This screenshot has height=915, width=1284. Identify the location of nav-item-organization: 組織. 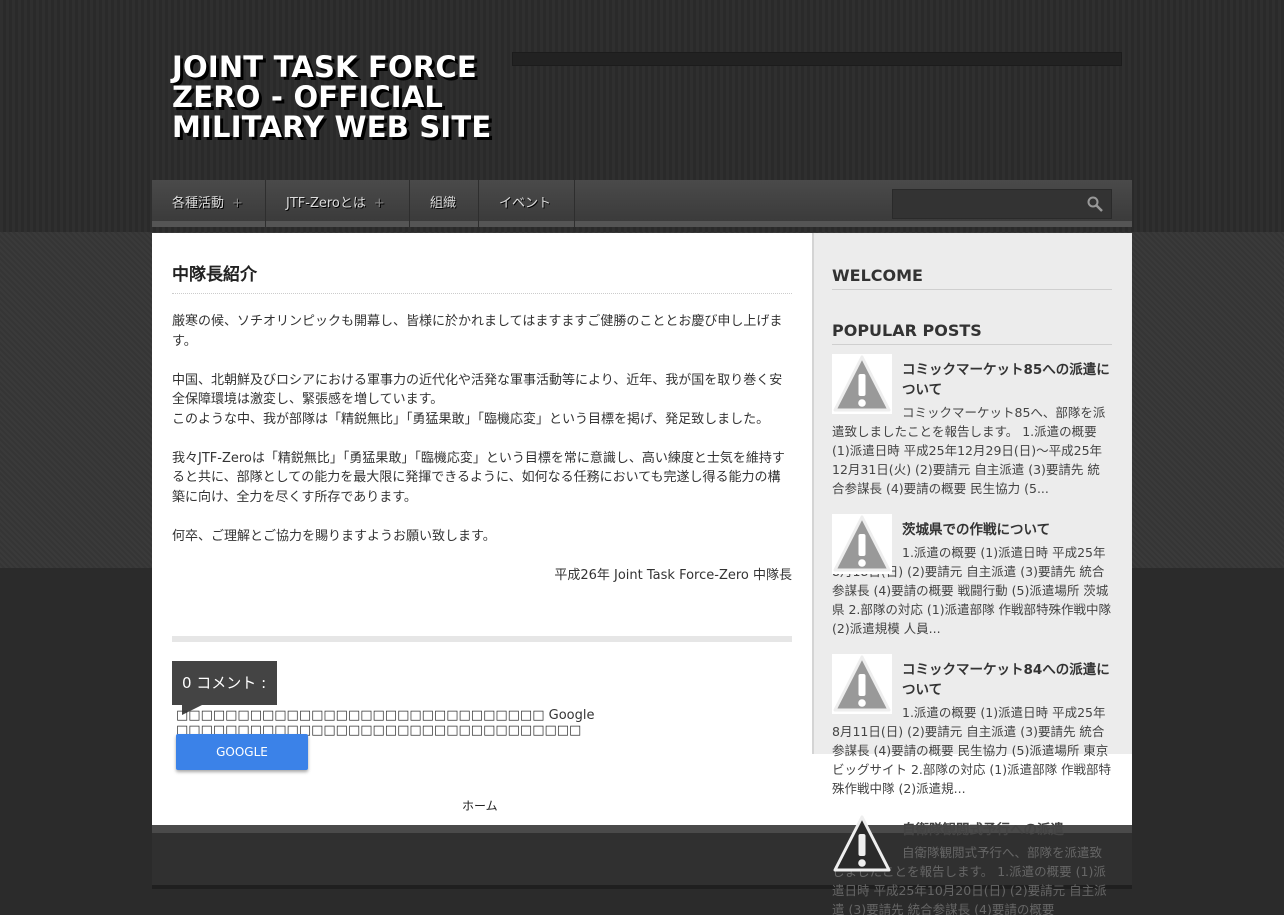
(444, 203).